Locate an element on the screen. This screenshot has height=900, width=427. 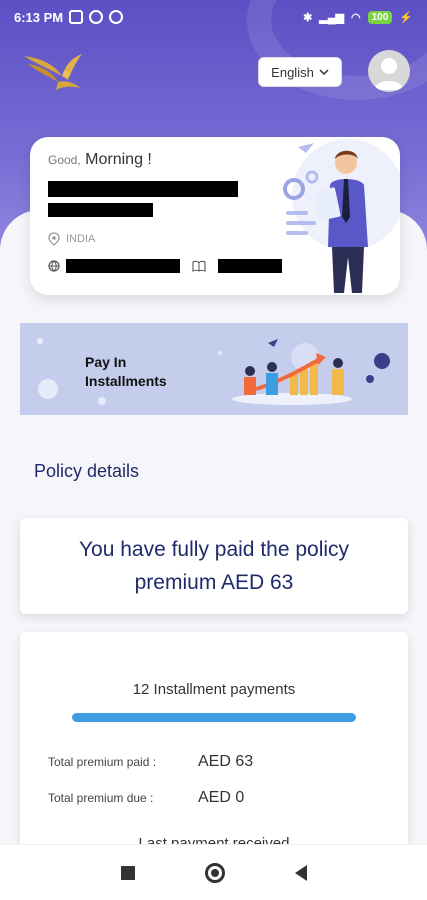
status-bar: 6:13 PM ✱ ▂▄▆ ◠ 100 ⚡ is located at coordinates (213, 17).